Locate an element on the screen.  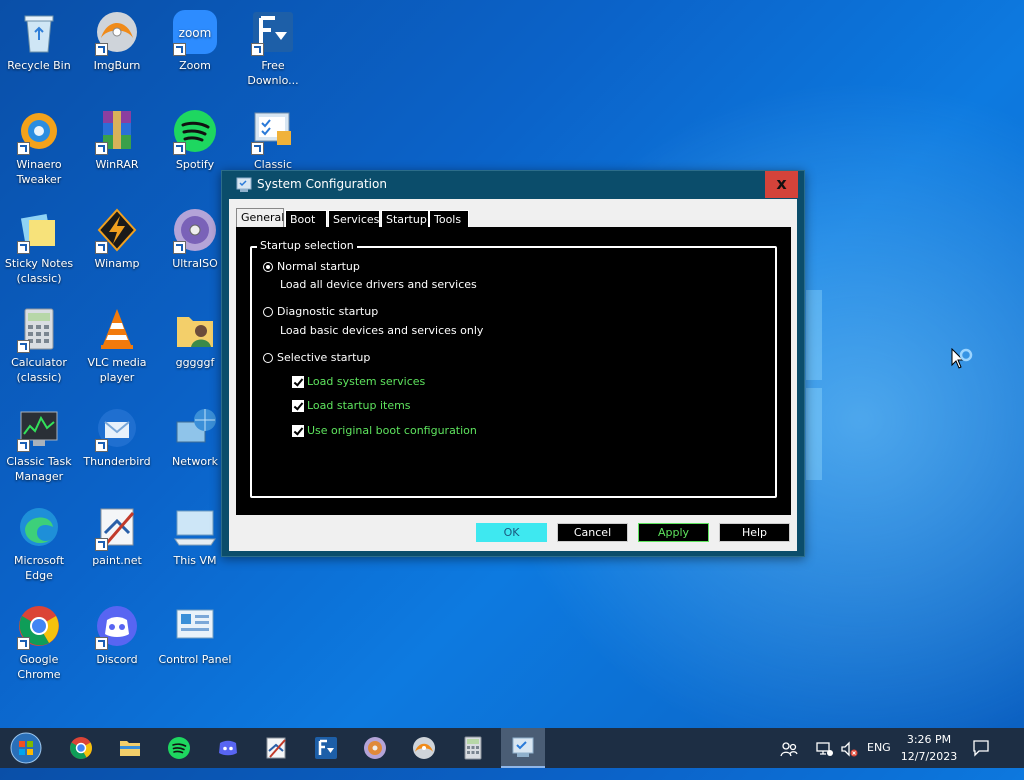
taskbar-free-download-manager is located at coordinates (326, 748).